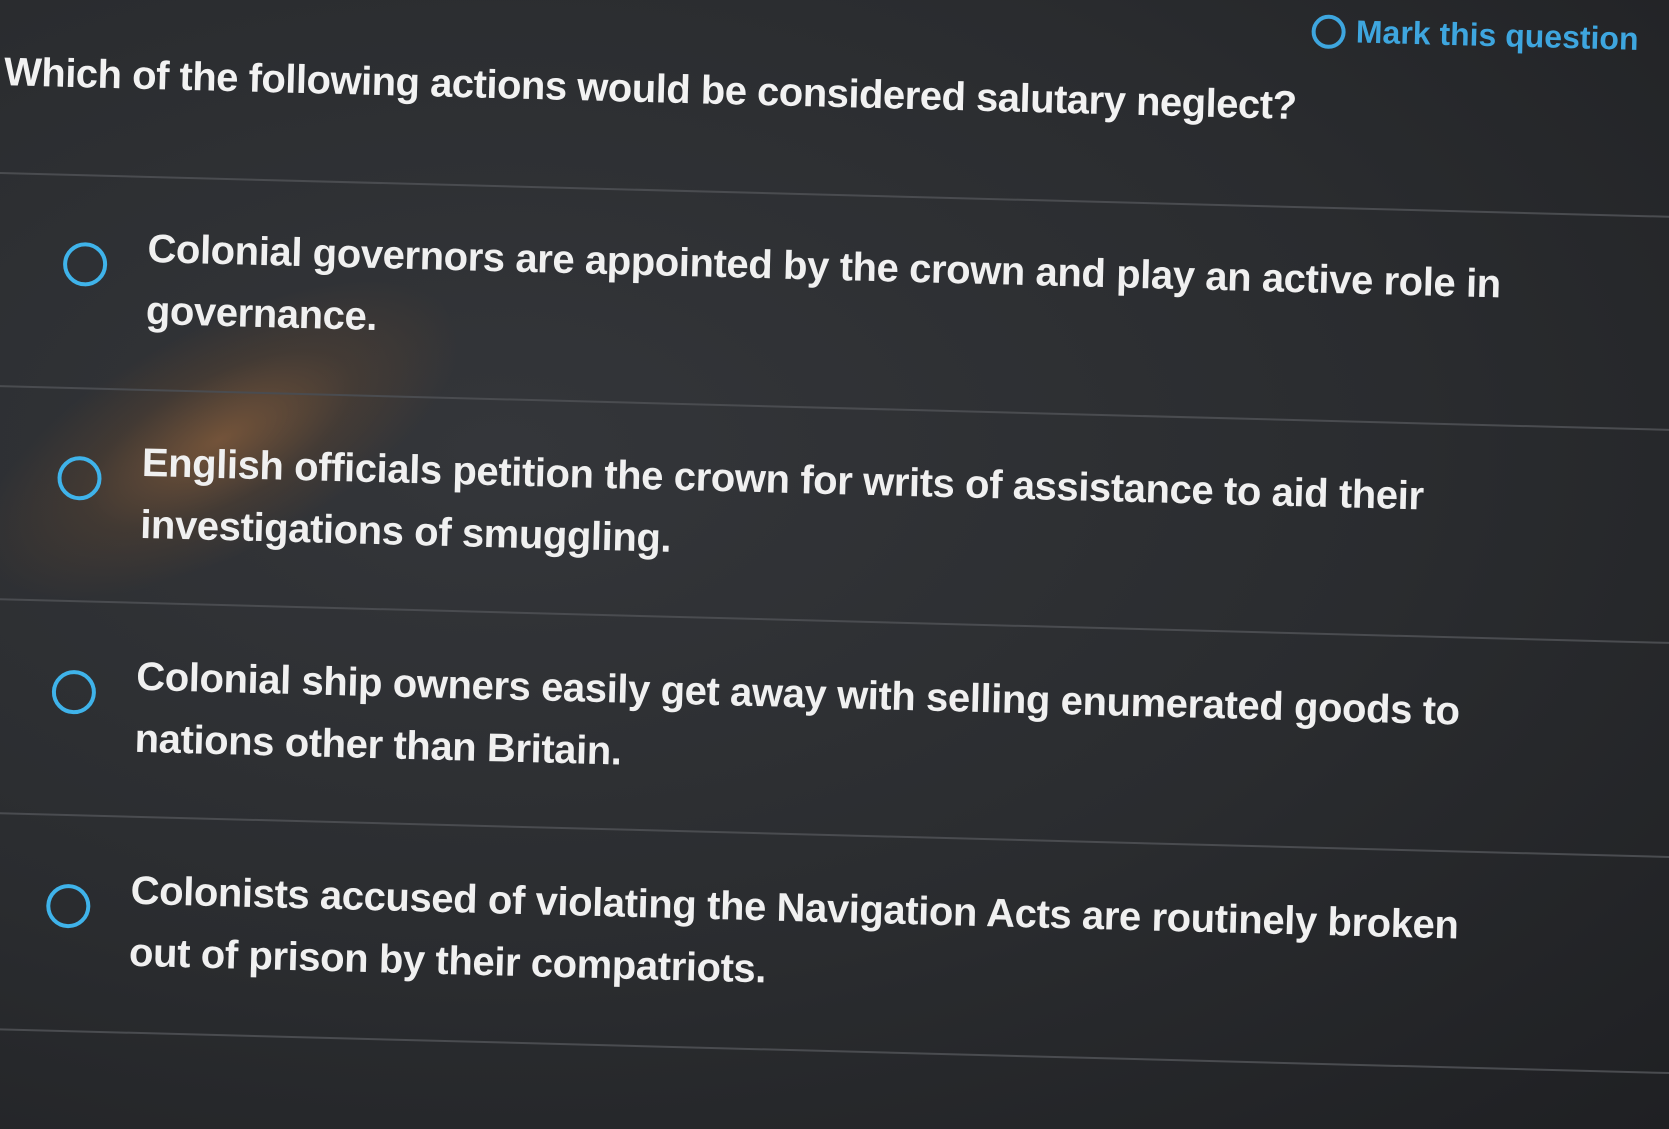 The width and height of the screenshot is (1669, 1129). I want to click on mark-radio-icon, so click(1329, 31).